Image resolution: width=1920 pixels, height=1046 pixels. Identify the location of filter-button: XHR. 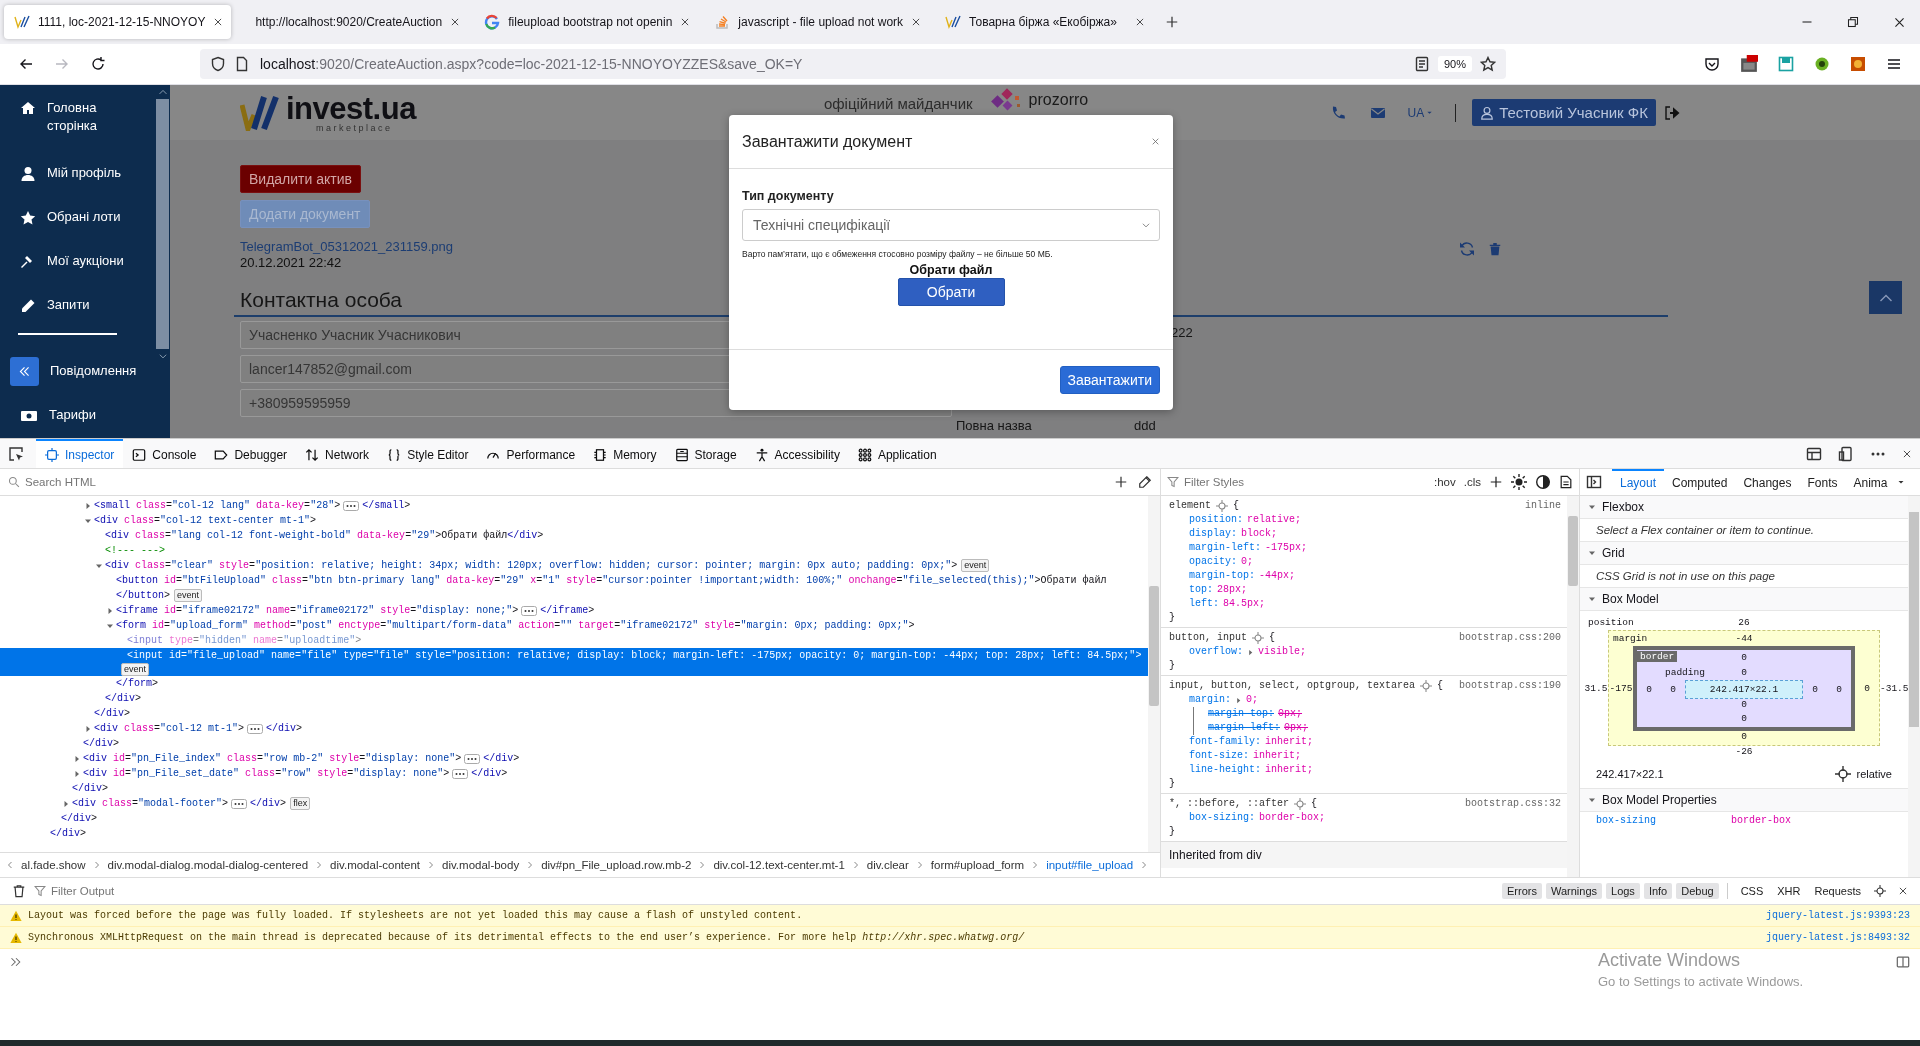
(1789, 891).